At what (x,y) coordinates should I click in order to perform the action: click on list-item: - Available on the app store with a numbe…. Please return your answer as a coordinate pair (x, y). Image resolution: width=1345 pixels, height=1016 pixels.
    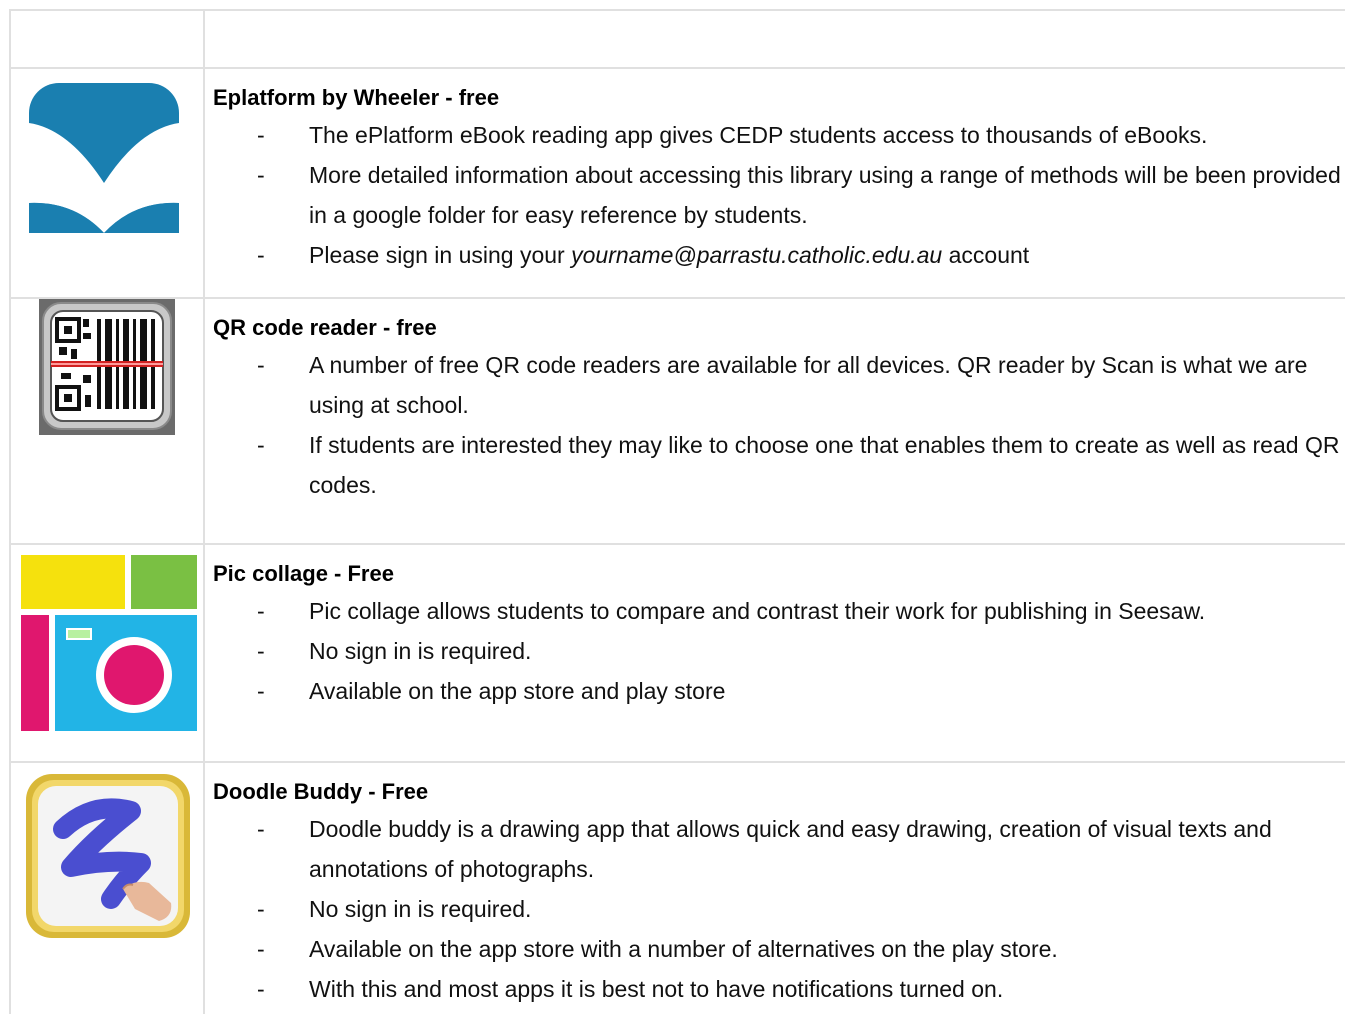
    Looking at the image, I should click on (657, 949).